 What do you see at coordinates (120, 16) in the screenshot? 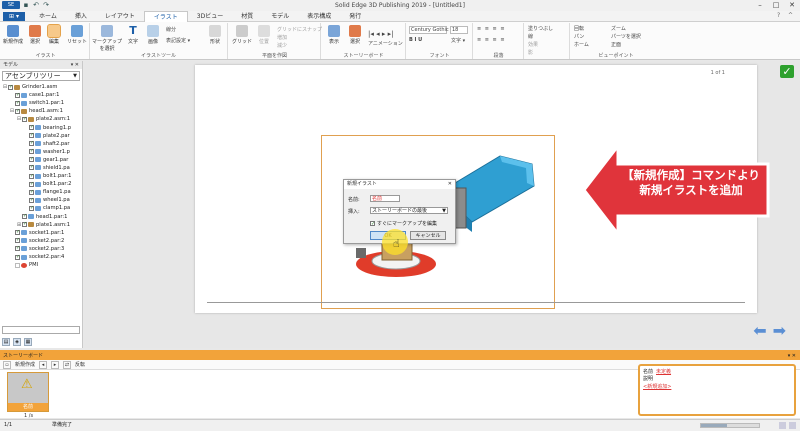
I see `tab-layout: レイアウト` at bounding box center [120, 16].